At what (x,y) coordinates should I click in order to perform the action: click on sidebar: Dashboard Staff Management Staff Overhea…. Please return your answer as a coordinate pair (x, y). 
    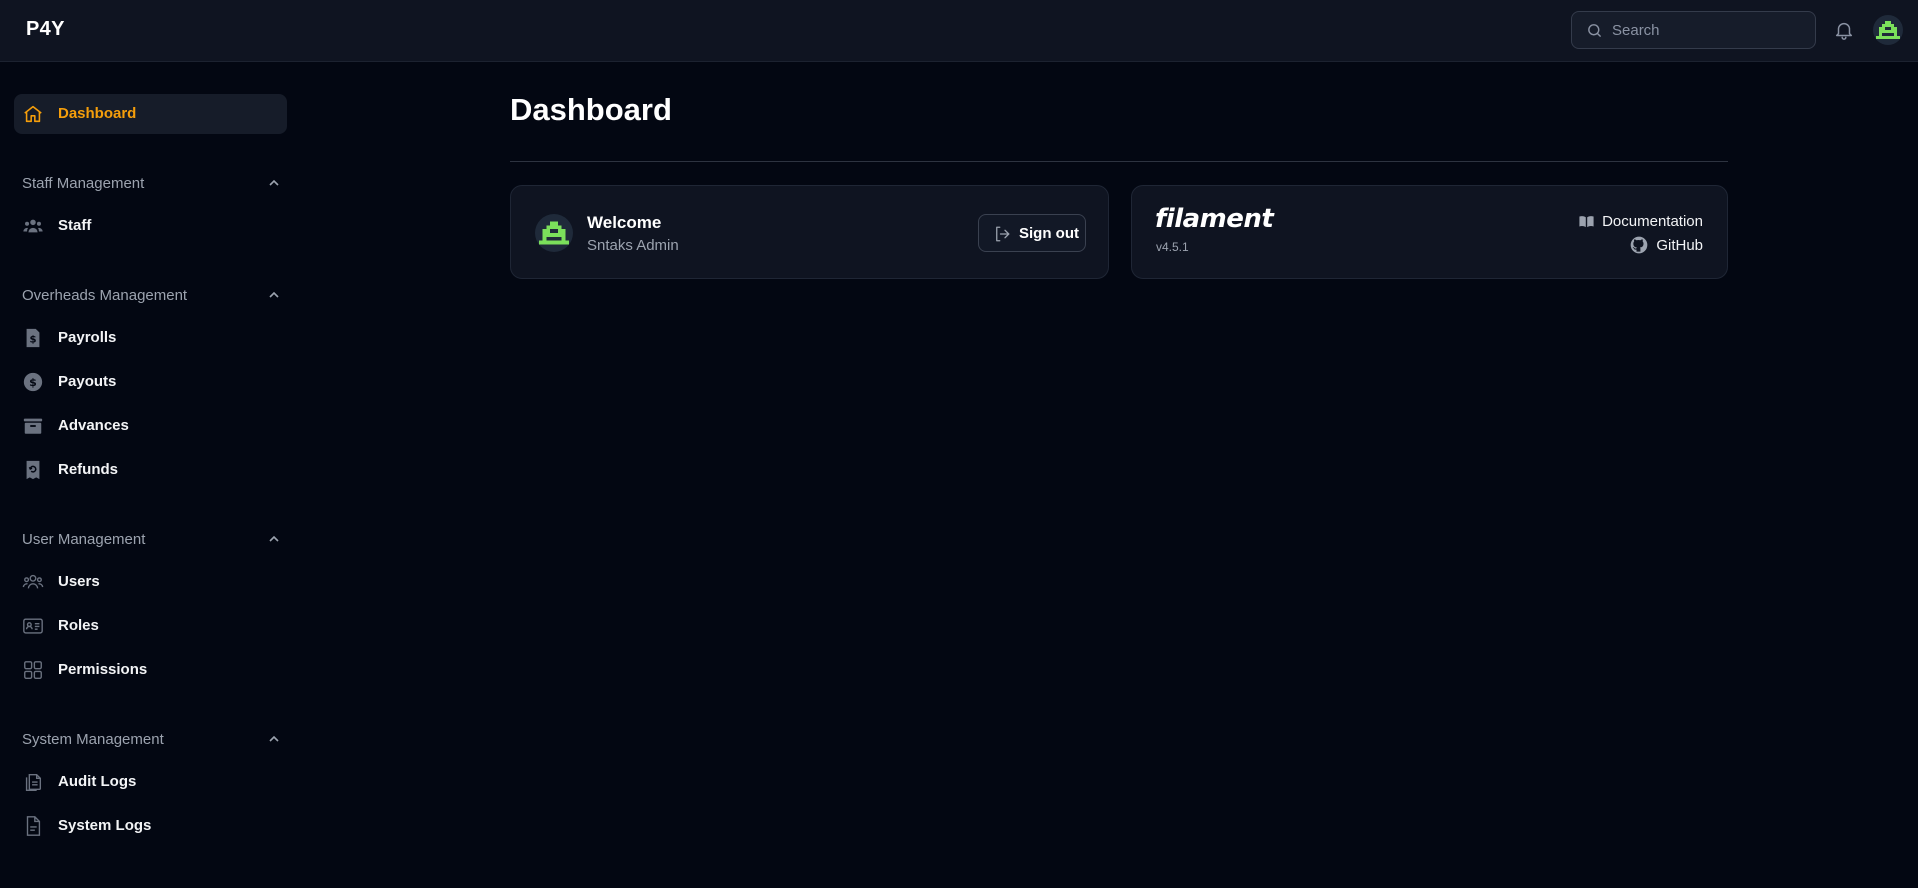
    Looking at the image, I should click on (150, 475).